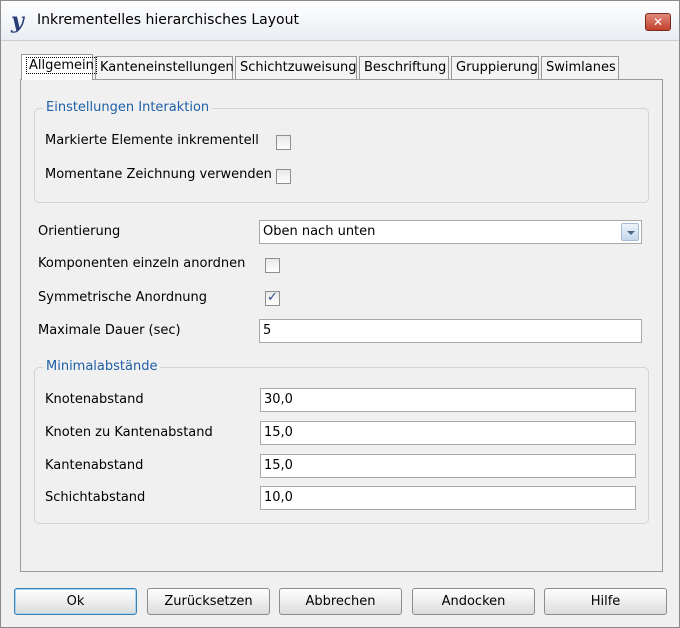  Describe the element at coordinates (340, 21) in the screenshot. I see `title-bar: y Inkrementelles hierarchisches Layout ✕` at that location.